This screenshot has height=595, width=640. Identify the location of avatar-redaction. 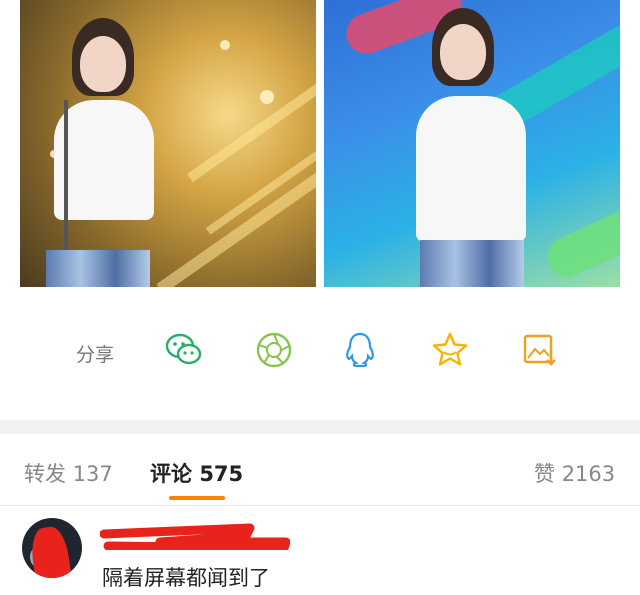
(52, 551).